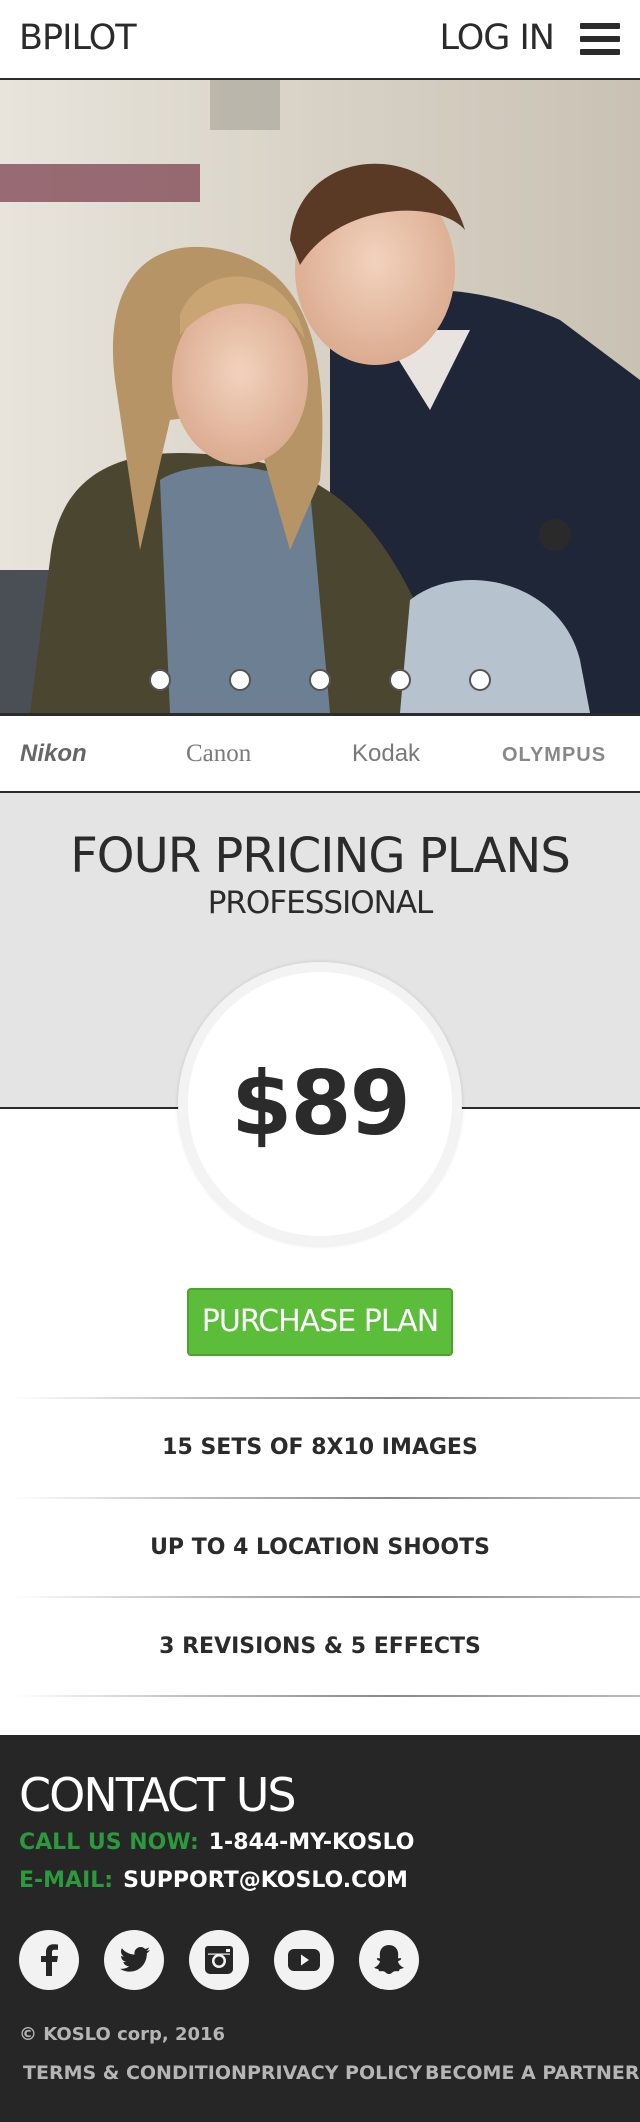 The image size is (640, 2122). I want to click on login-link: LOG IN, so click(497, 38).